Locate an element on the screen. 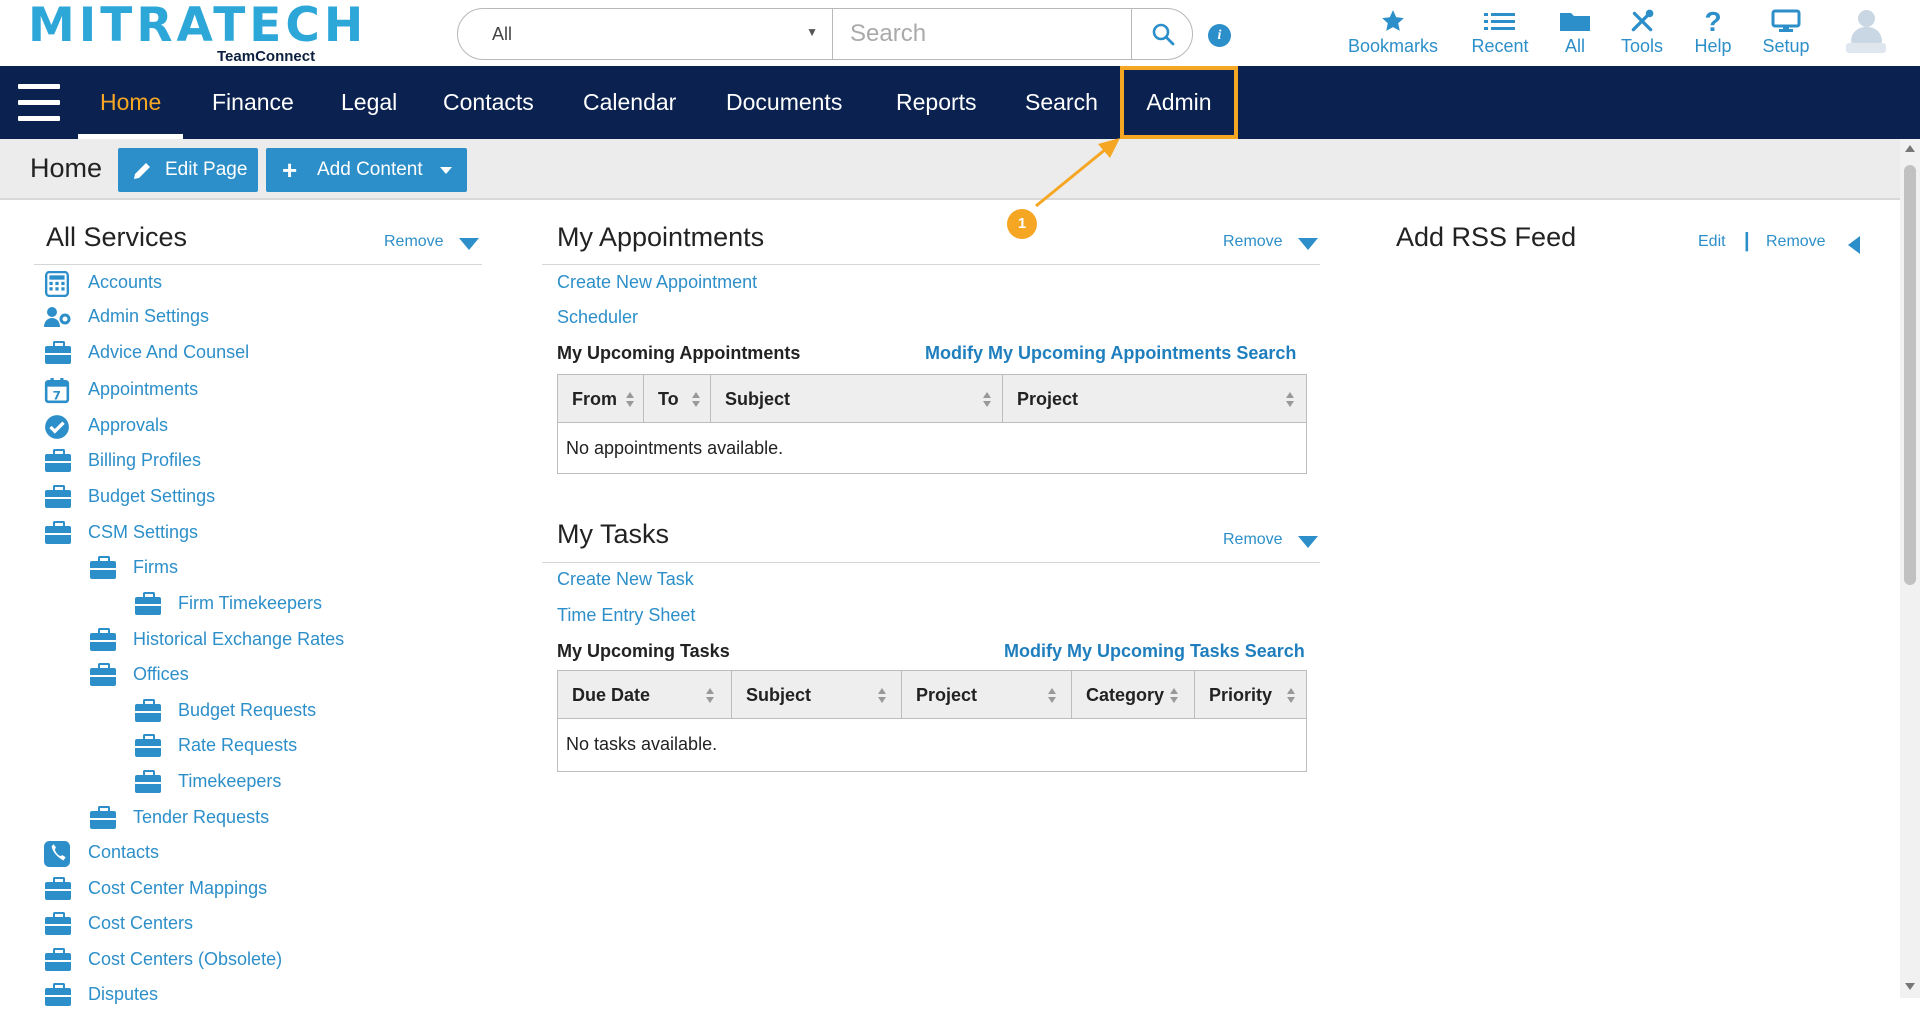 The width and height of the screenshot is (1920, 1010). help-icon: ? is located at coordinates (1713, 21).